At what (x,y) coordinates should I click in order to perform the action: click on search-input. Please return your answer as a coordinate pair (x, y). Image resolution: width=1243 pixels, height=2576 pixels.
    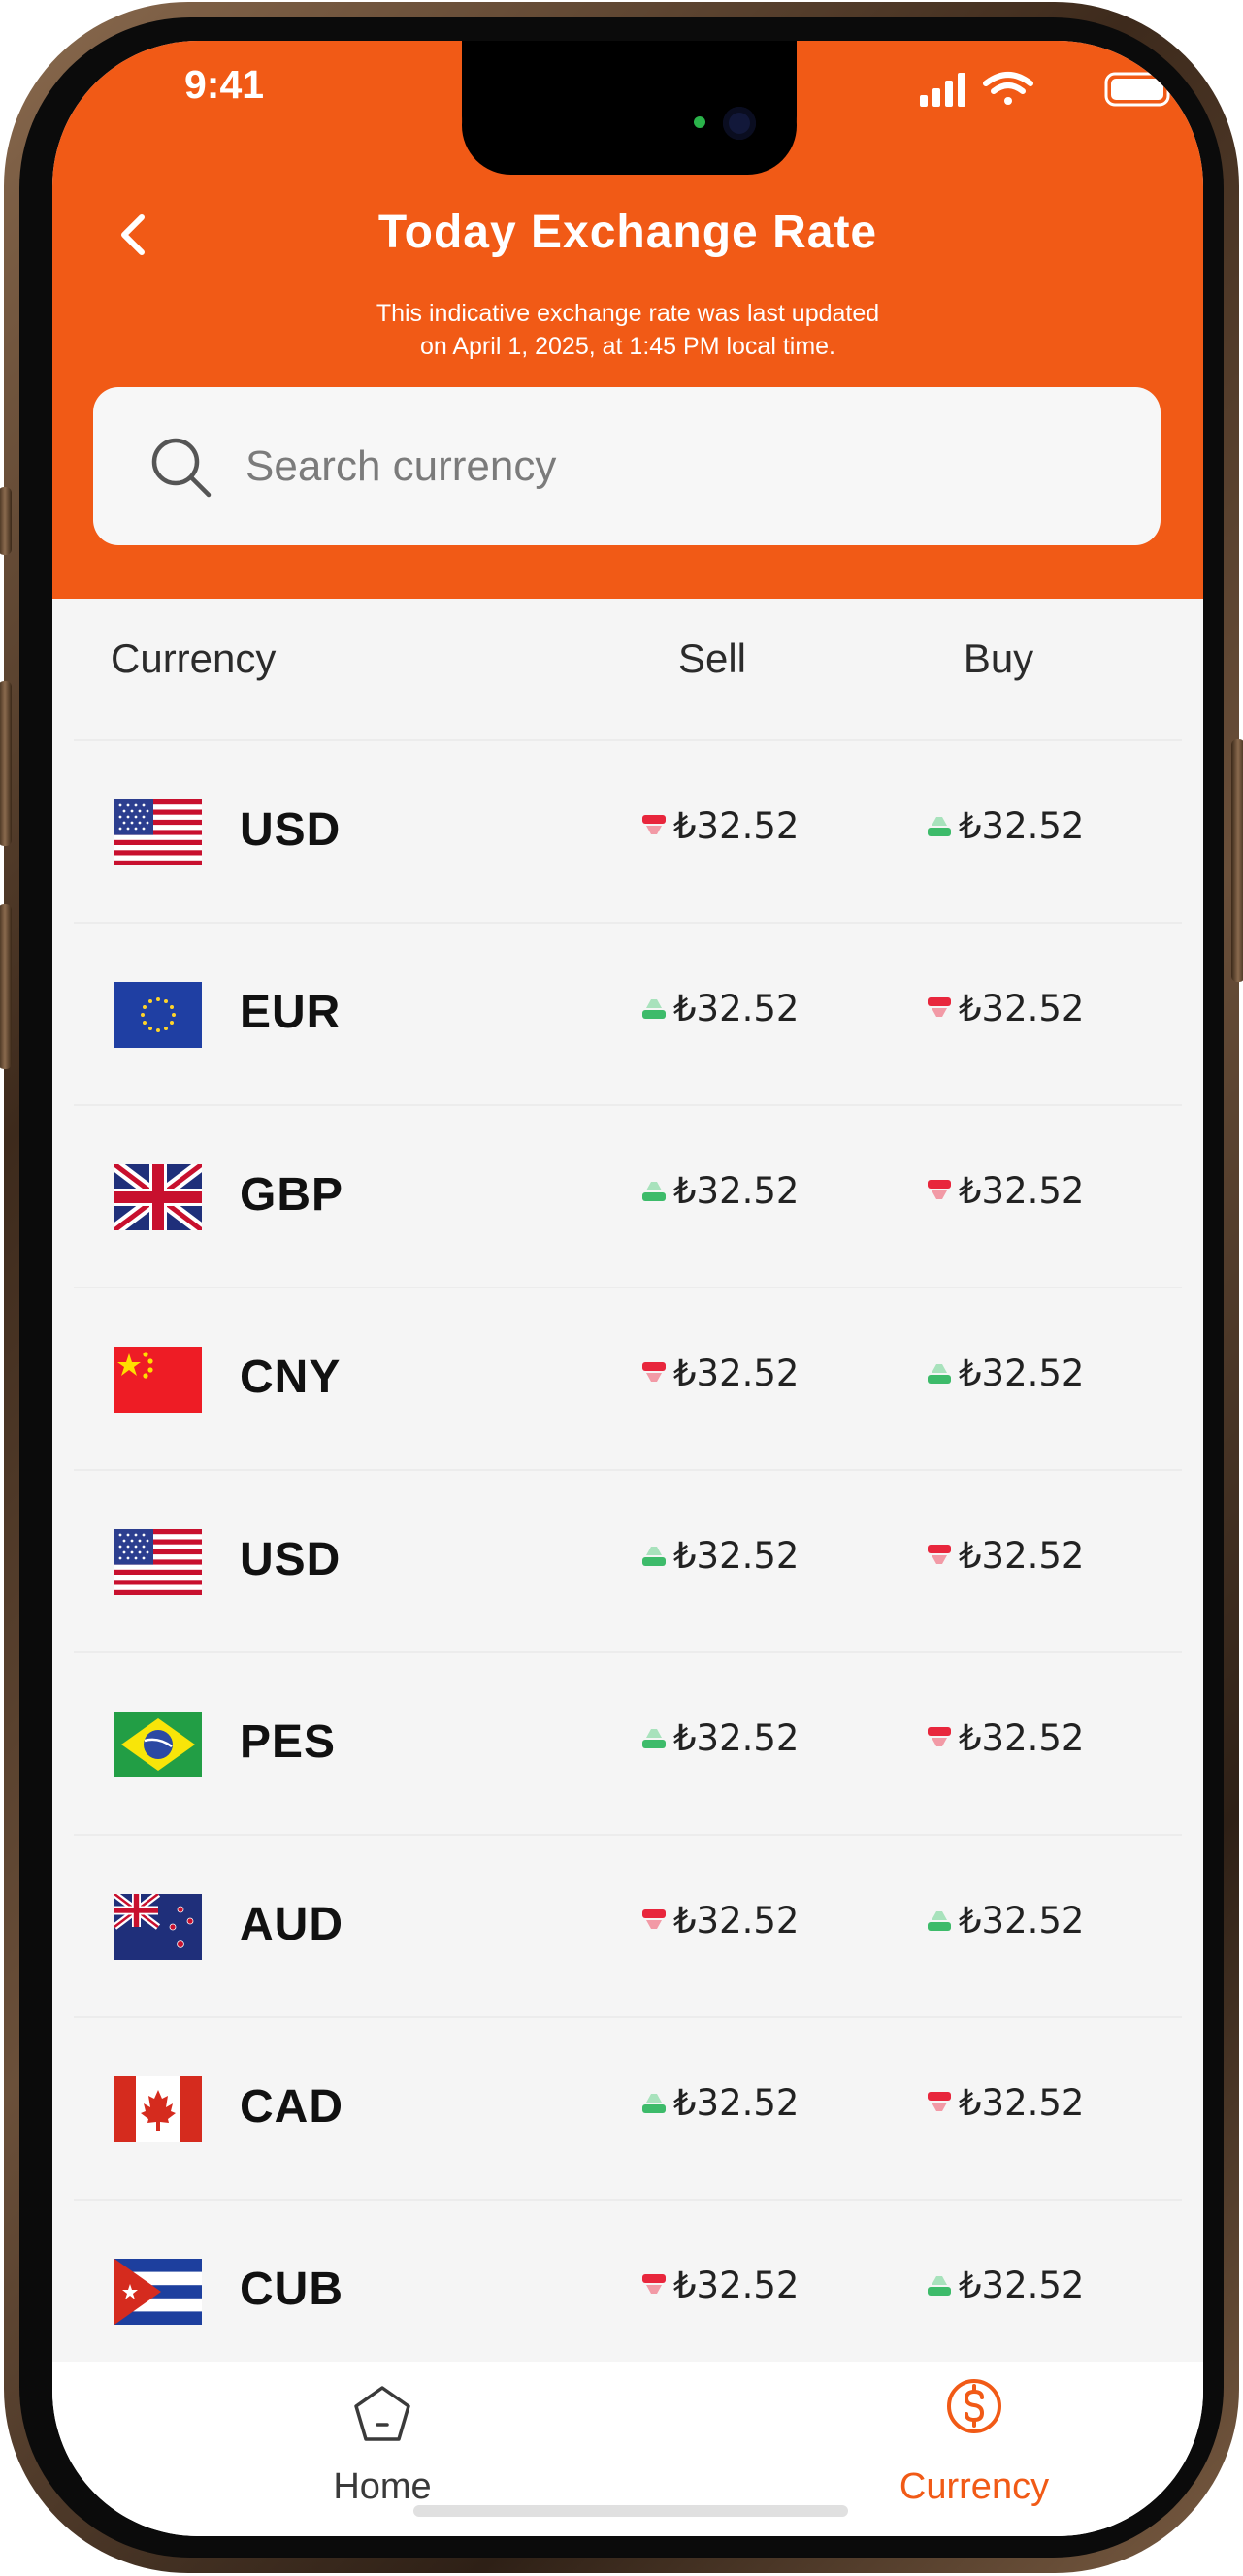
    Looking at the image, I should click on (682, 466).